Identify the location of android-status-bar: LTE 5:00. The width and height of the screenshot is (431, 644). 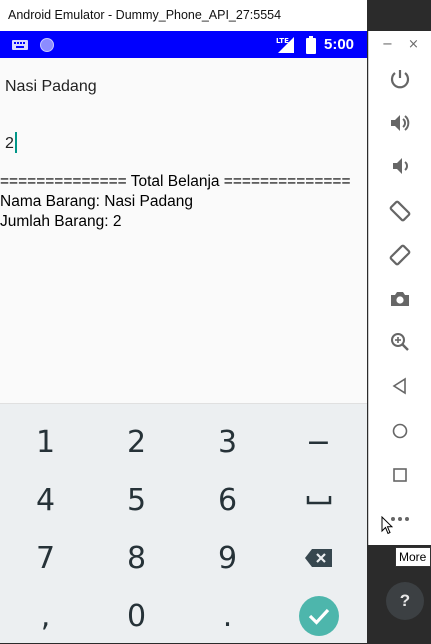
(183, 44).